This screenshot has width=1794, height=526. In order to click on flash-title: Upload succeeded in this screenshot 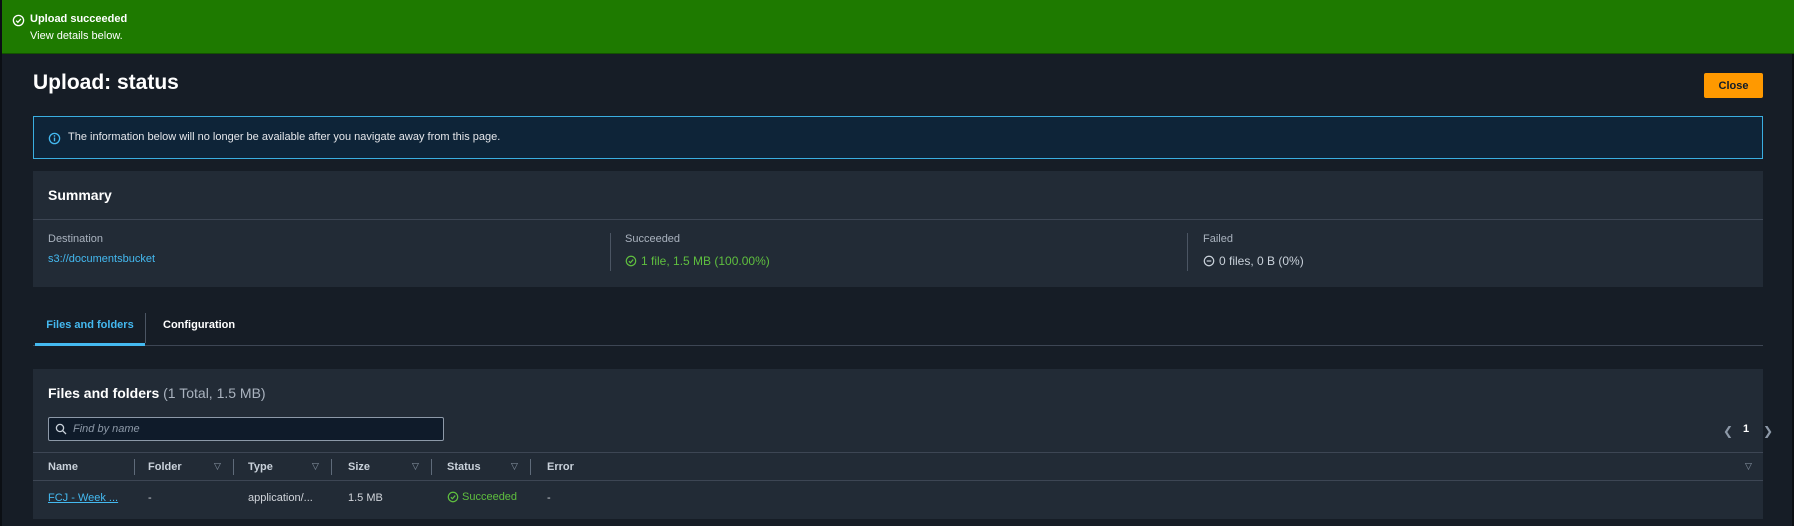, I will do `click(79, 19)`.